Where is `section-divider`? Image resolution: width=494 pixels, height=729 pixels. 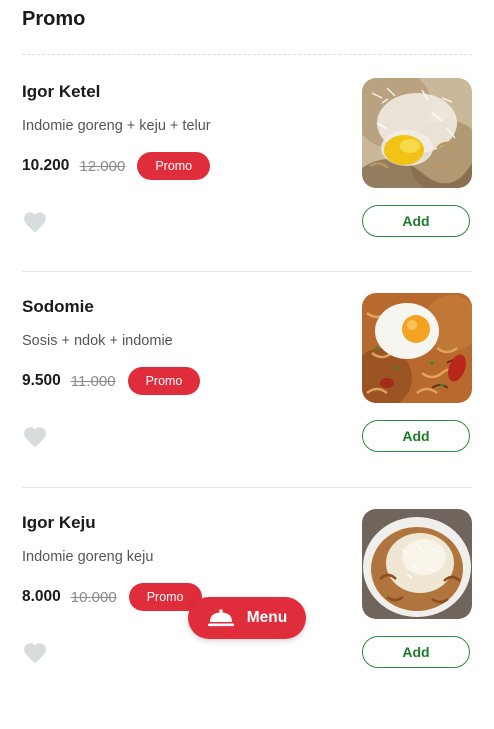
section-divider is located at coordinates (247, 54).